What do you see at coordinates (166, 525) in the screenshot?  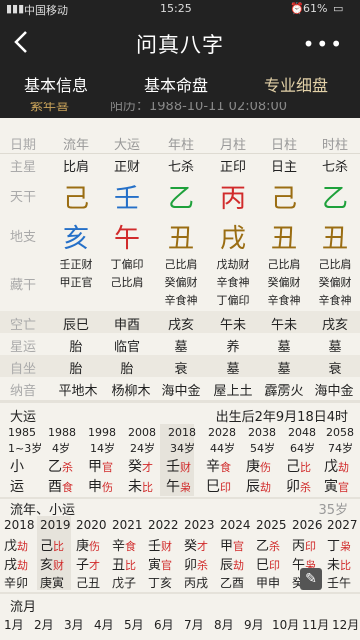 I see `liunian-year-4: 2022` at bounding box center [166, 525].